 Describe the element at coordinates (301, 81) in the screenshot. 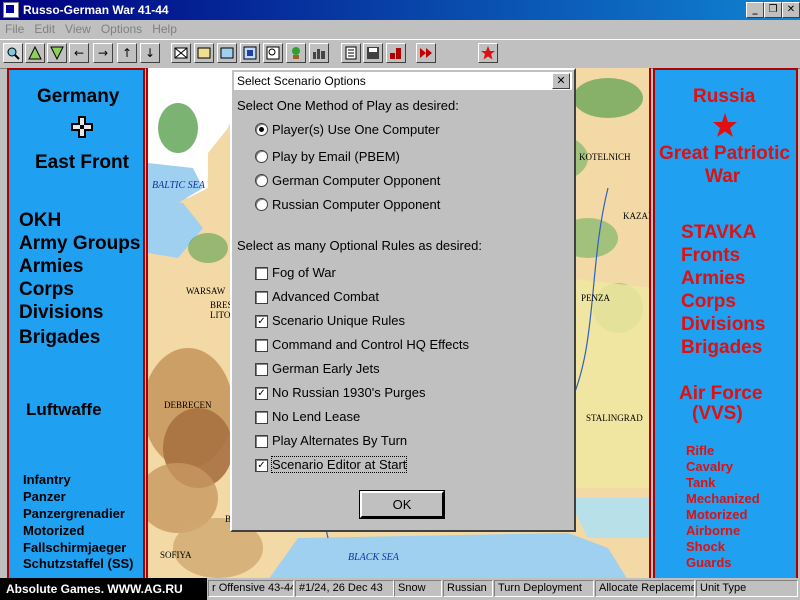

I see `dialog-title: Select Scenario Options` at that location.